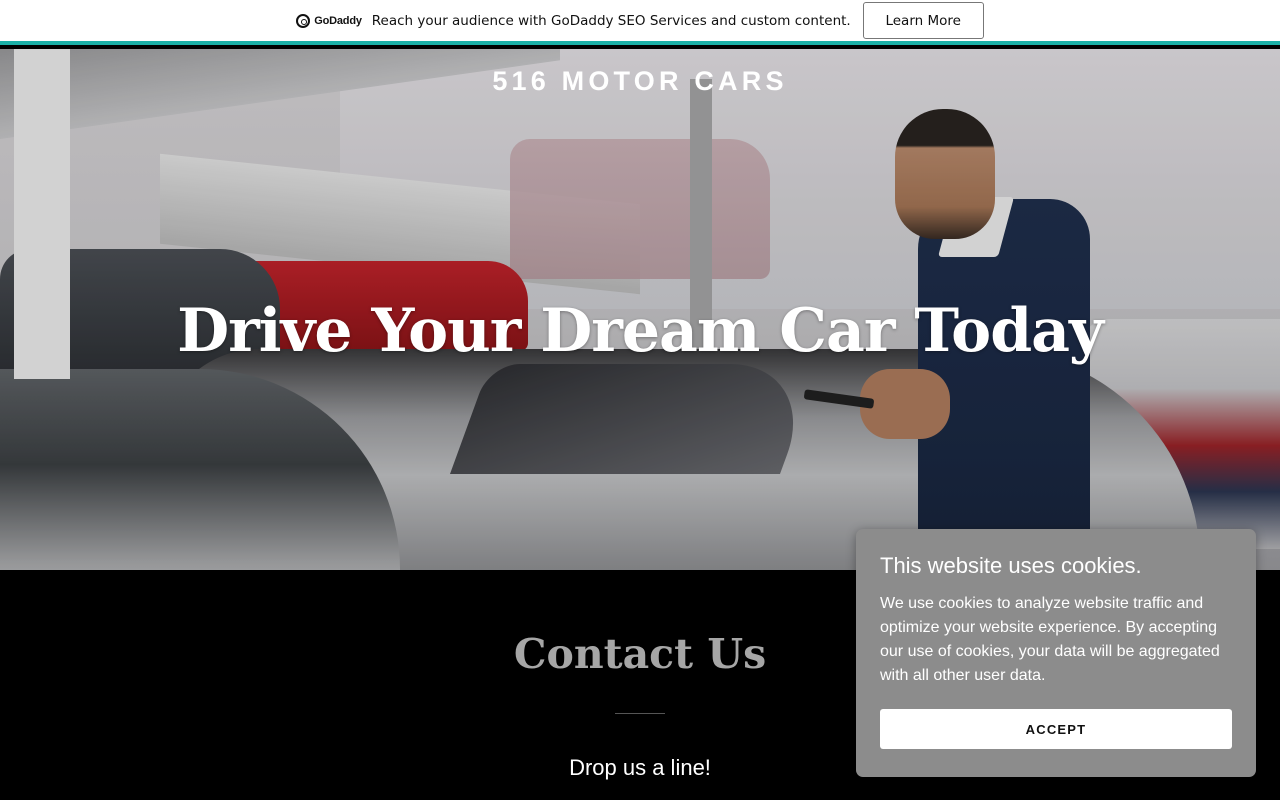 Image resolution: width=1280 pixels, height=800 pixels. What do you see at coordinates (923, 20) in the screenshot?
I see `learn-more-button: Learn More` at bounding box center [923, 20].